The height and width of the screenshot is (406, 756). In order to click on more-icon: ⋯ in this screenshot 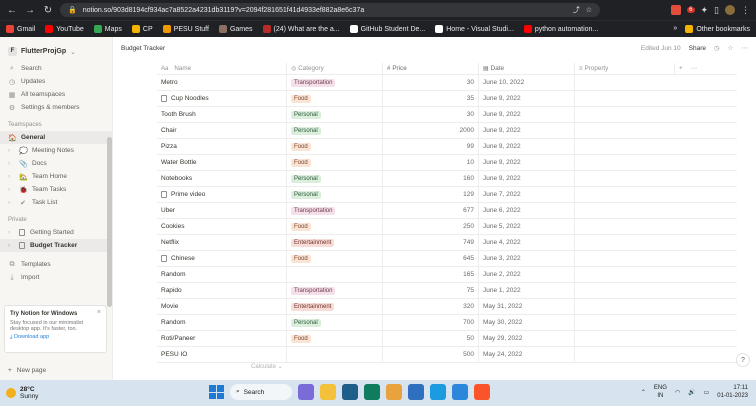, I will do `click(745, 48)`.